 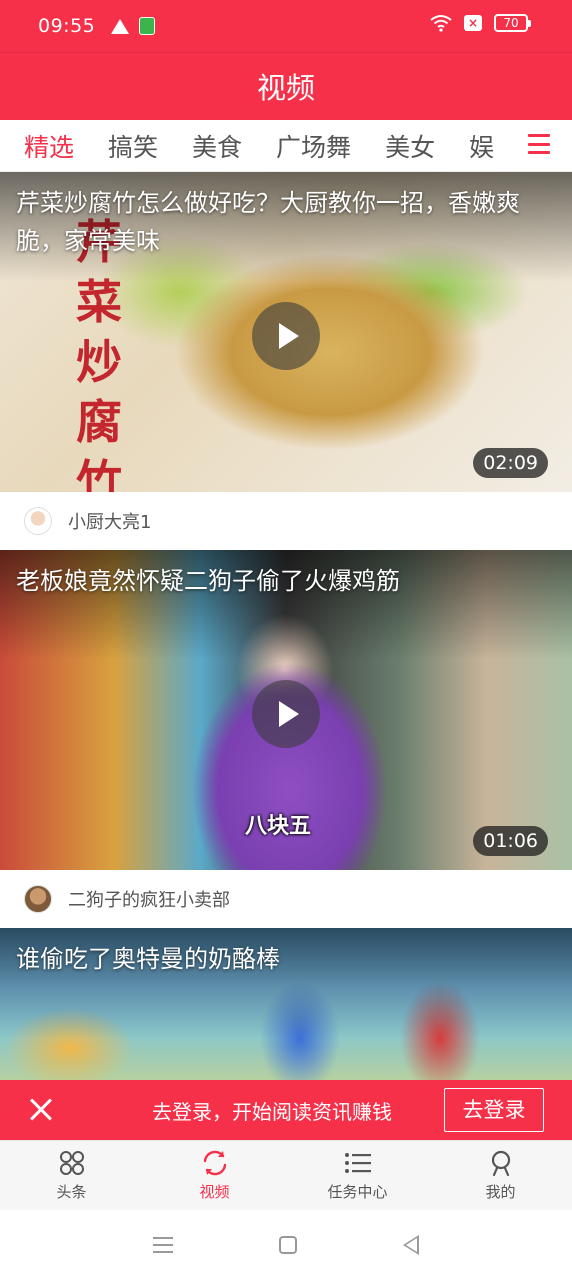 What do you see at coordinates (120, 26) in the screenshot?
I see `warning-icon` at bounding box center [120, 26].